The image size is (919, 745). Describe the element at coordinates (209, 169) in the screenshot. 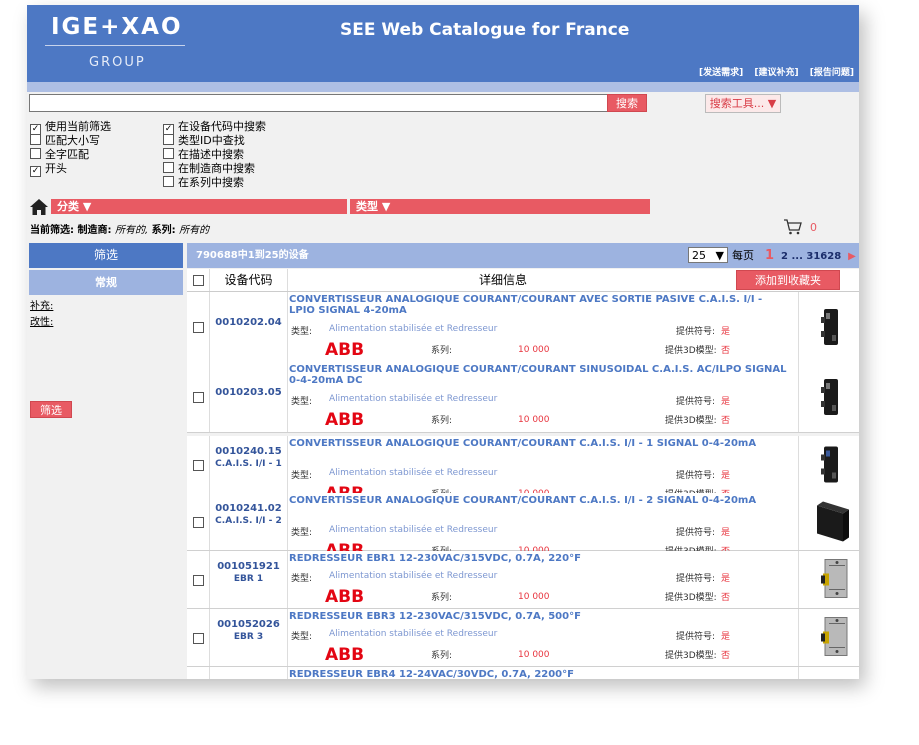

I see `search-right-option: 在制造商中搜索` at that location.